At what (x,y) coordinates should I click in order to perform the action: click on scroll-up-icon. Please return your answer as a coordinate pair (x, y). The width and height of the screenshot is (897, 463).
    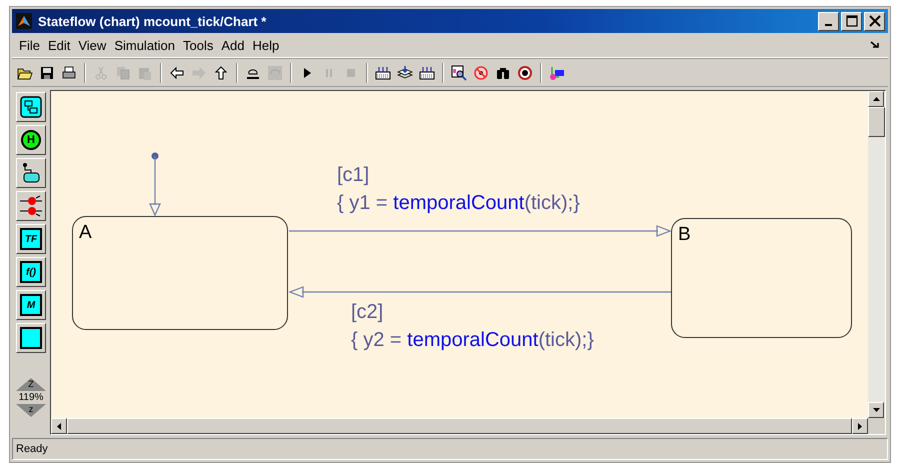
    Looking at the image, I should click on (876, 99).